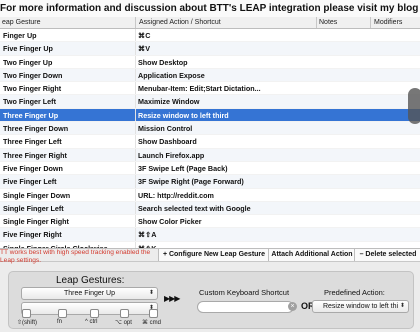 The image size is (420, 332). Describe the element at coordinates (32, 89) in the screenshot. I see `gesture-cell: Two Finger Right` at that location.